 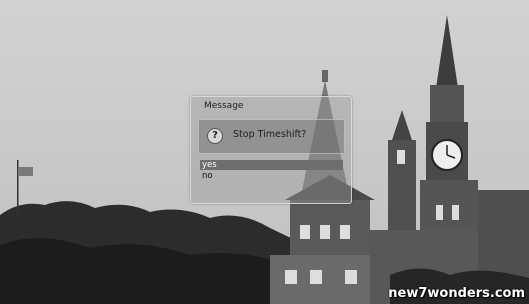 I want to click on option-no: no, so click(x=271, y=176).